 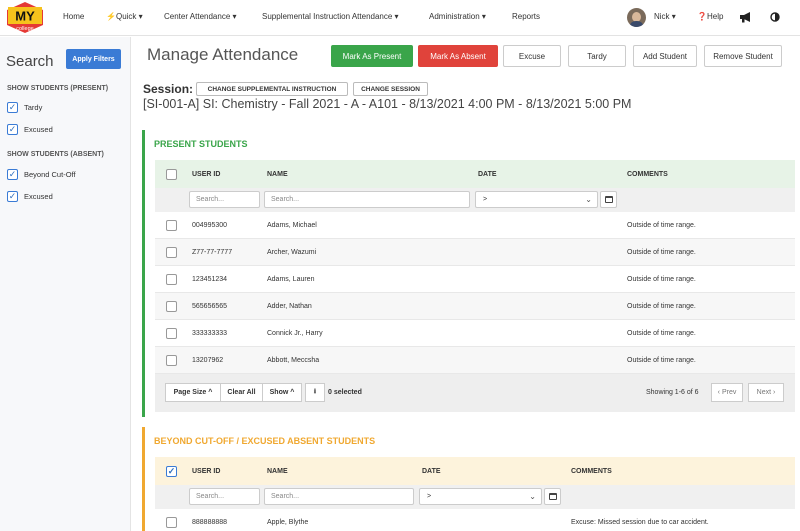 I want to click on nav-si-attendance: Supplemental Instruction Attendance ▾, so click(x=330, y=16).